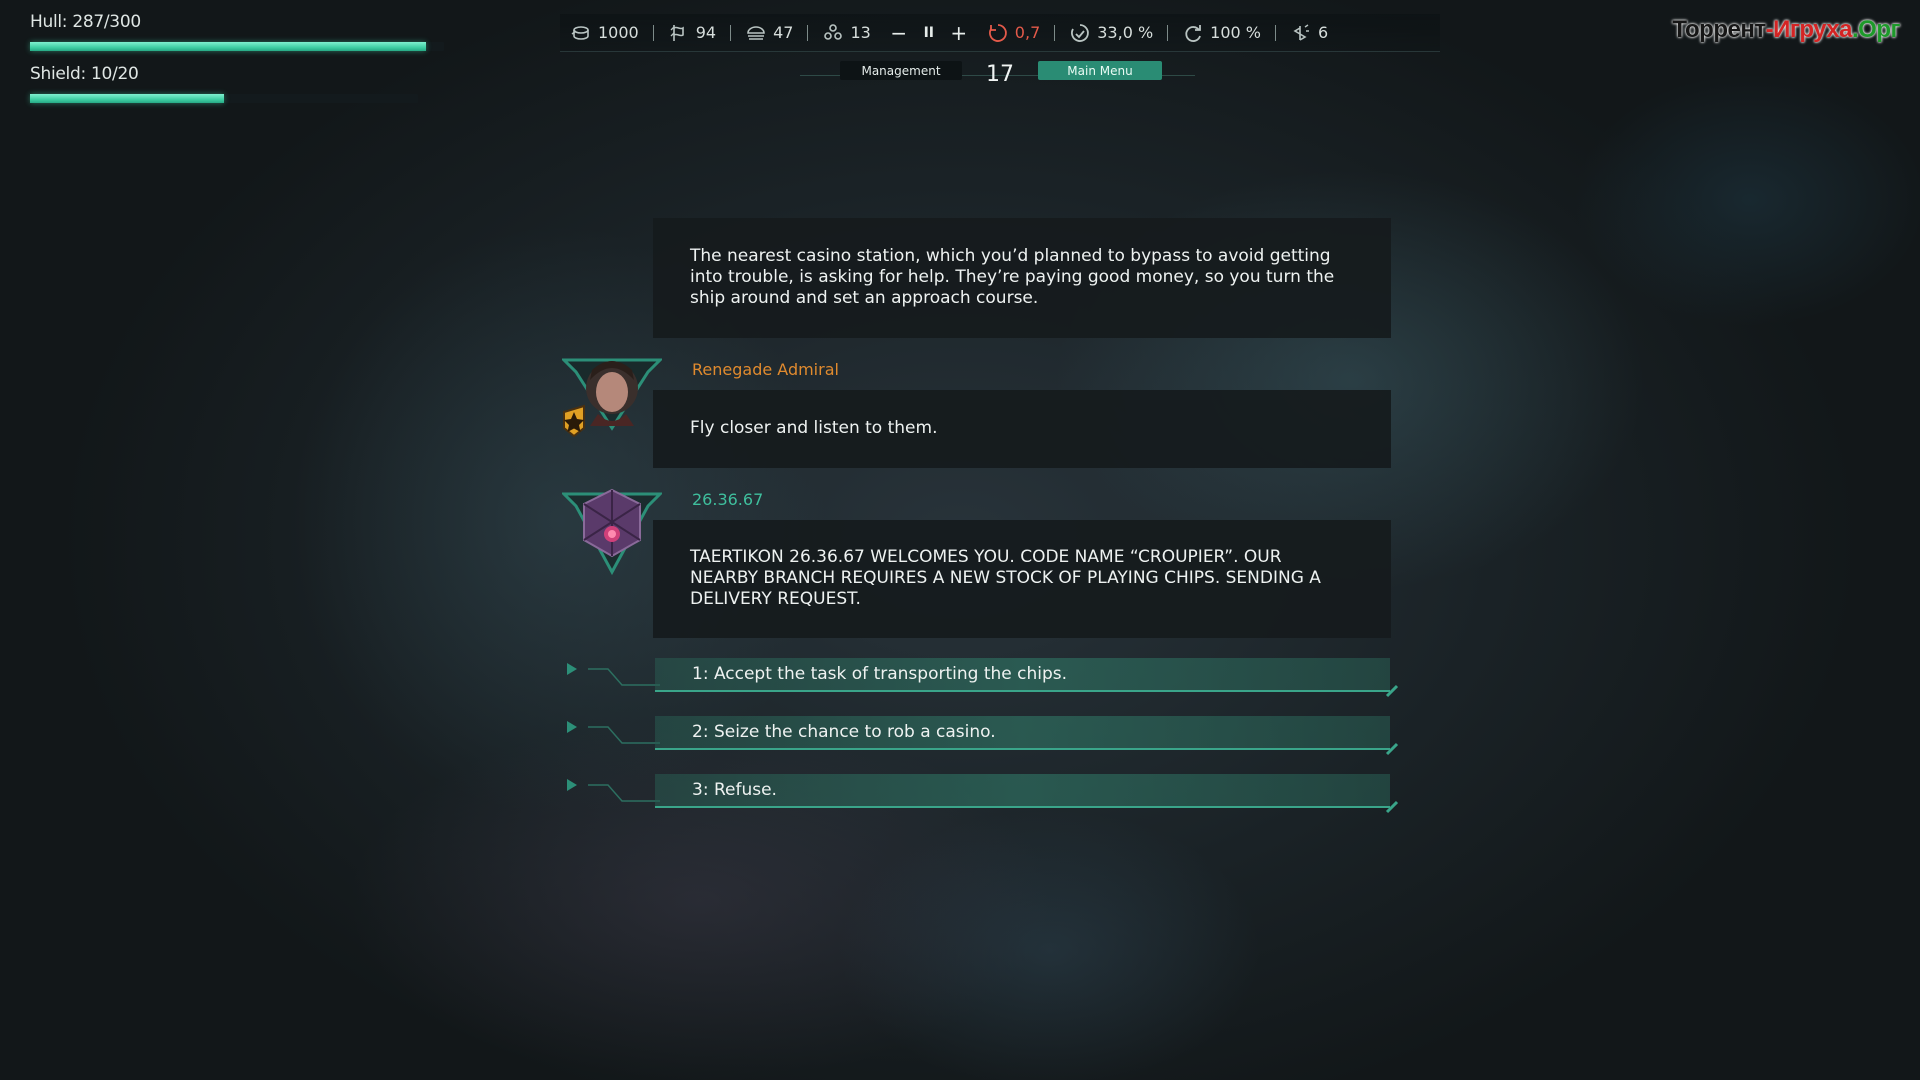 The height and width of the screenshot is (1080, 1920). What do you see at coordinates (1000, 74) in the screenshot?
I see `turn-counter: 17` at bounding box center [1000, 74].